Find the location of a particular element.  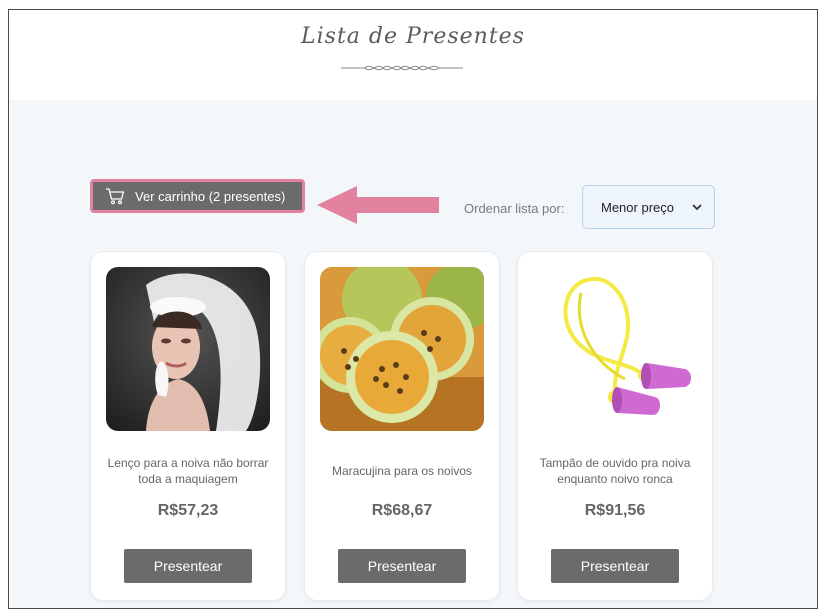

product-price: R$57,23 is located at coordinates (188, 510).